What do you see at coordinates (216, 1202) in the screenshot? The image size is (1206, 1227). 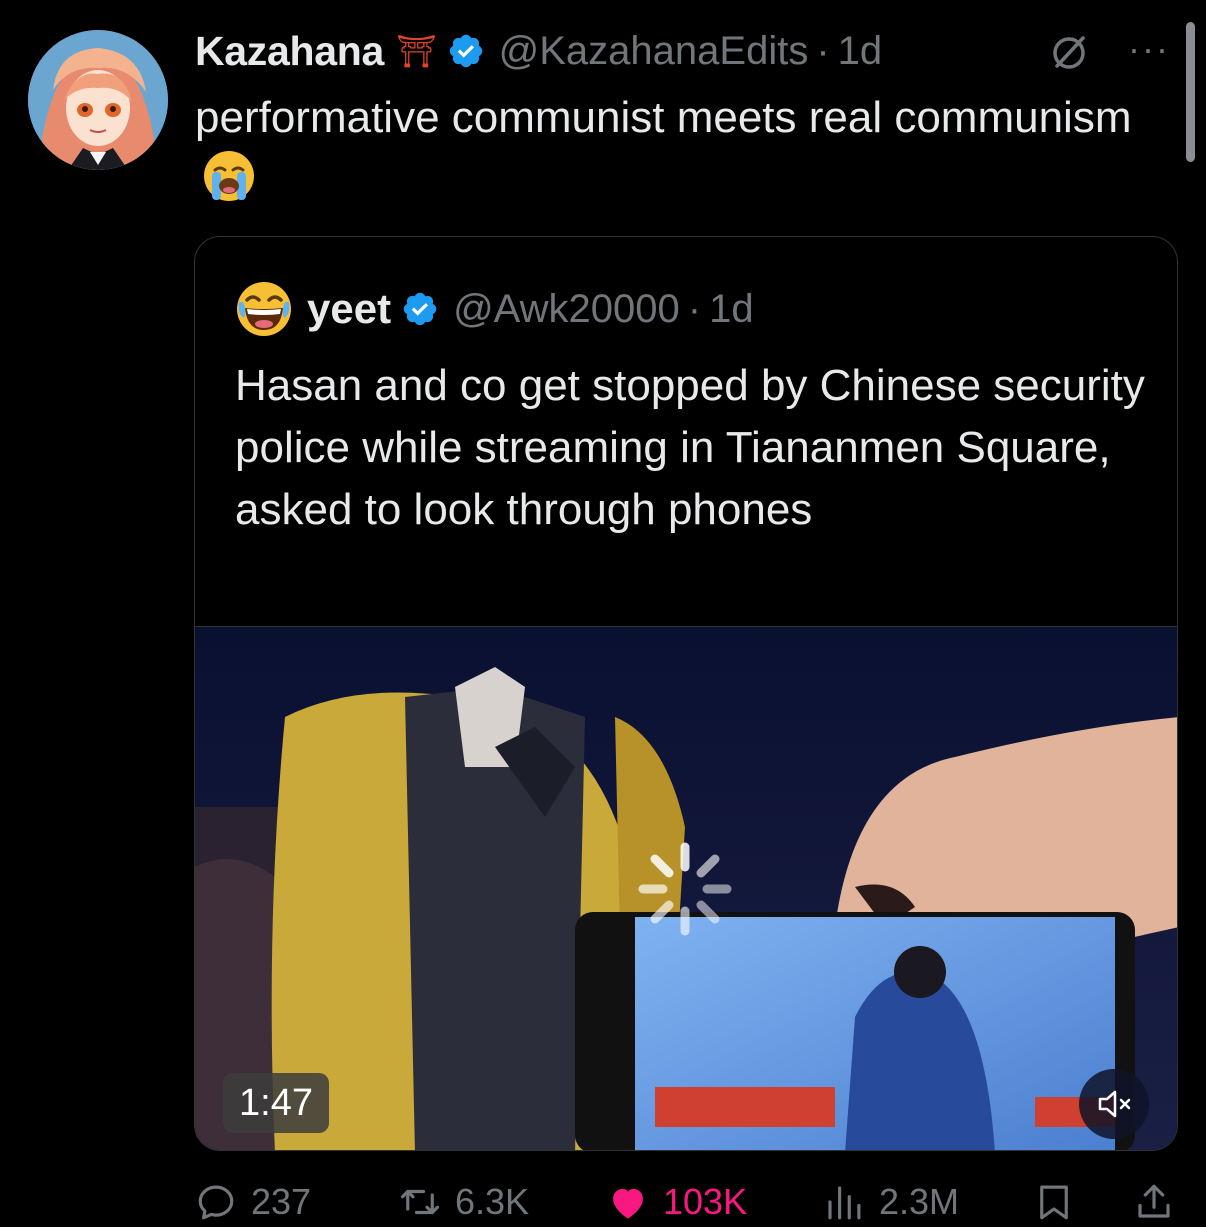 I see `reply-icon` at bounding box center [216, 1202].